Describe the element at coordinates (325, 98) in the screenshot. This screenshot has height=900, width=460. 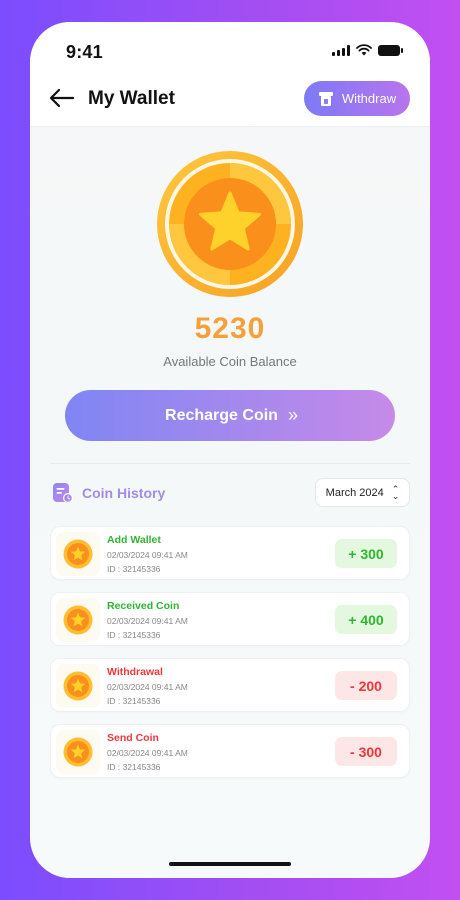
I see `atm-card-icon` at that location.